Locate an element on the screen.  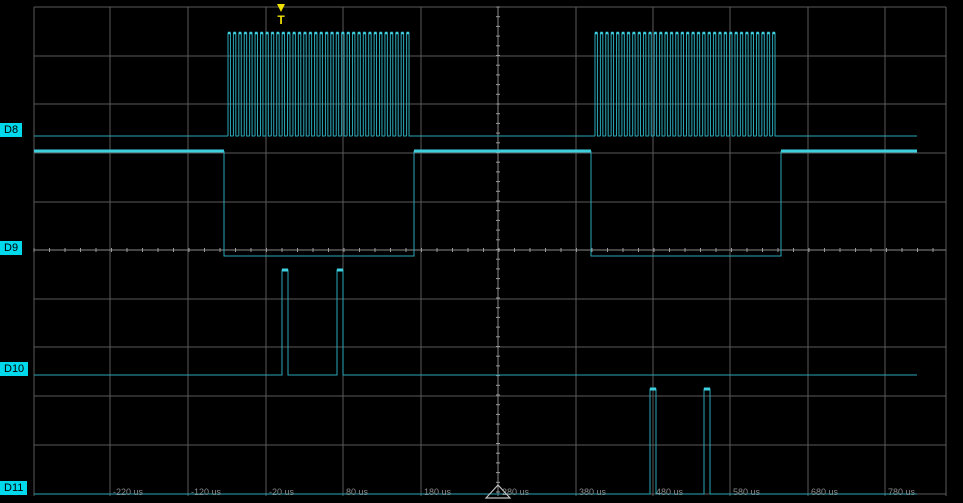
time-tick-label: 480 us is located at coordinates (670, 492).